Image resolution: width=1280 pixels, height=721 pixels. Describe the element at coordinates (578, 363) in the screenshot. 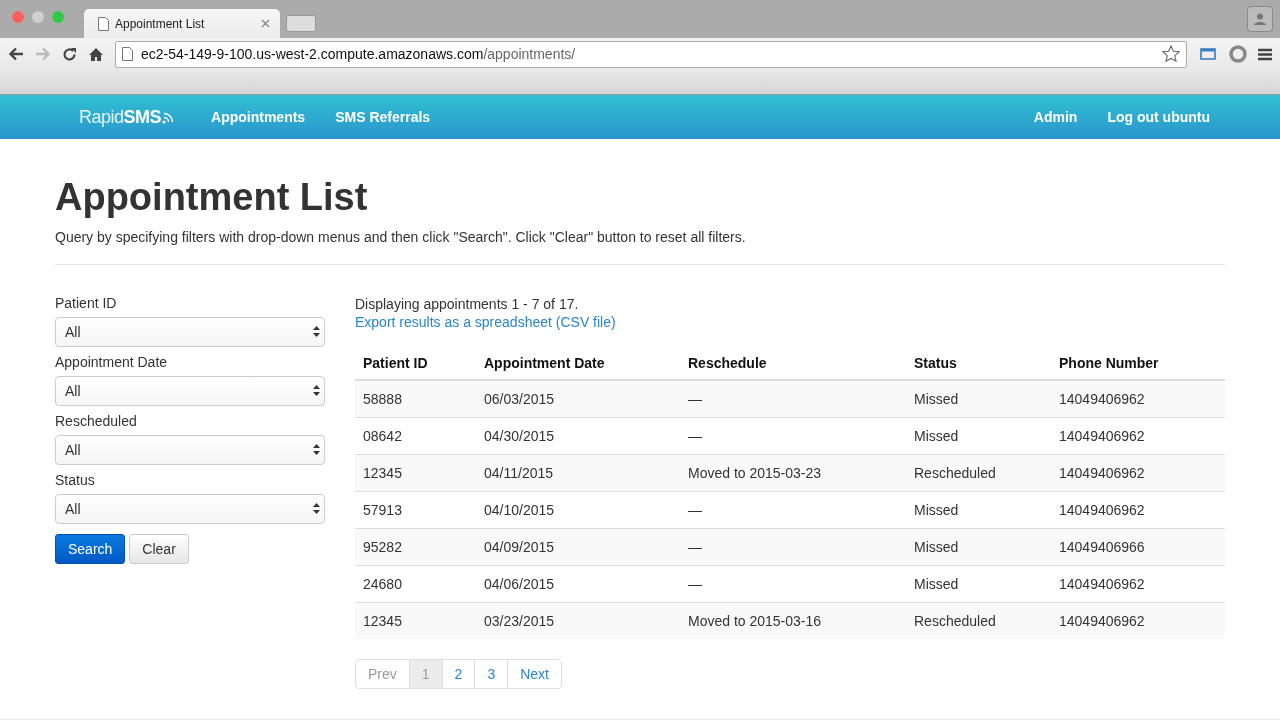

I see `column-header: Appointment Date` at that location.